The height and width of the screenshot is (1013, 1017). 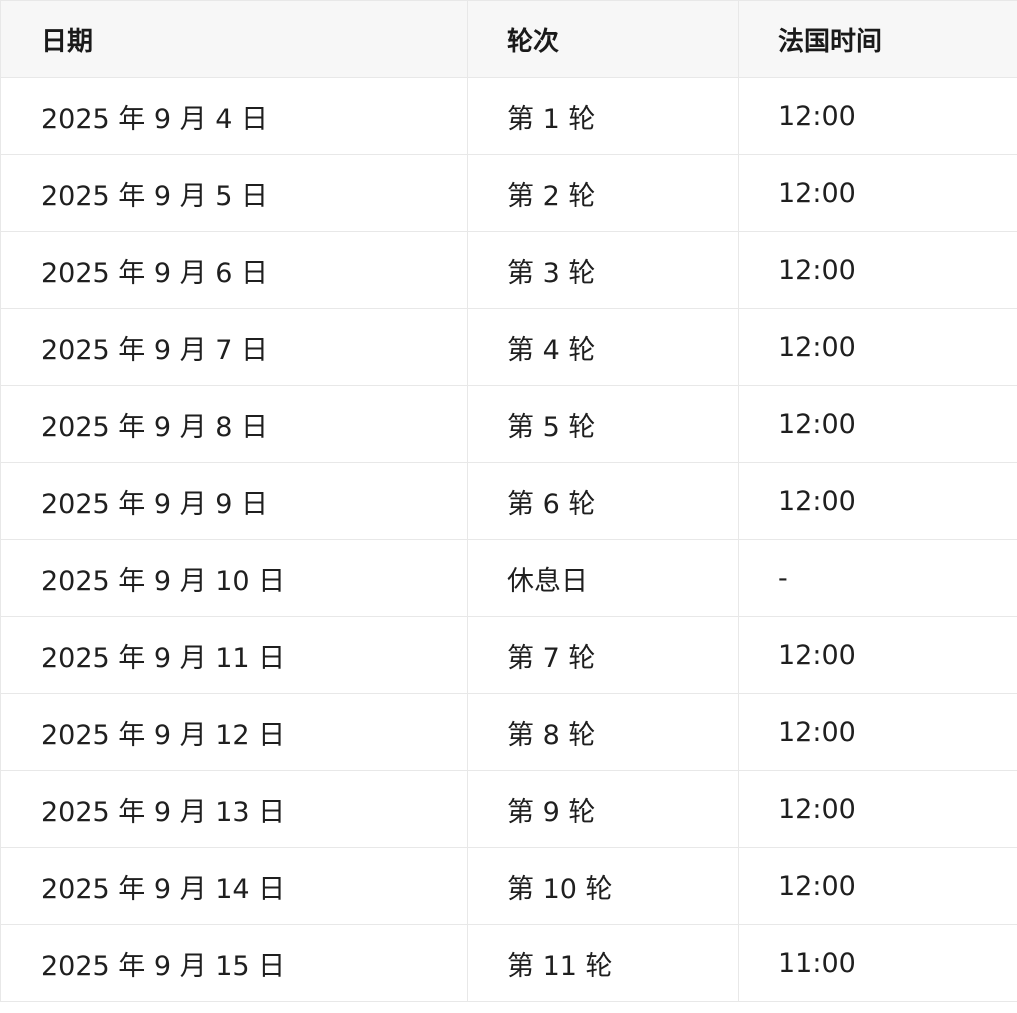 I want to click on table-row: 2025 年 9 月 6 日 第 3 轮 12:00, so click(x=508, y=270).